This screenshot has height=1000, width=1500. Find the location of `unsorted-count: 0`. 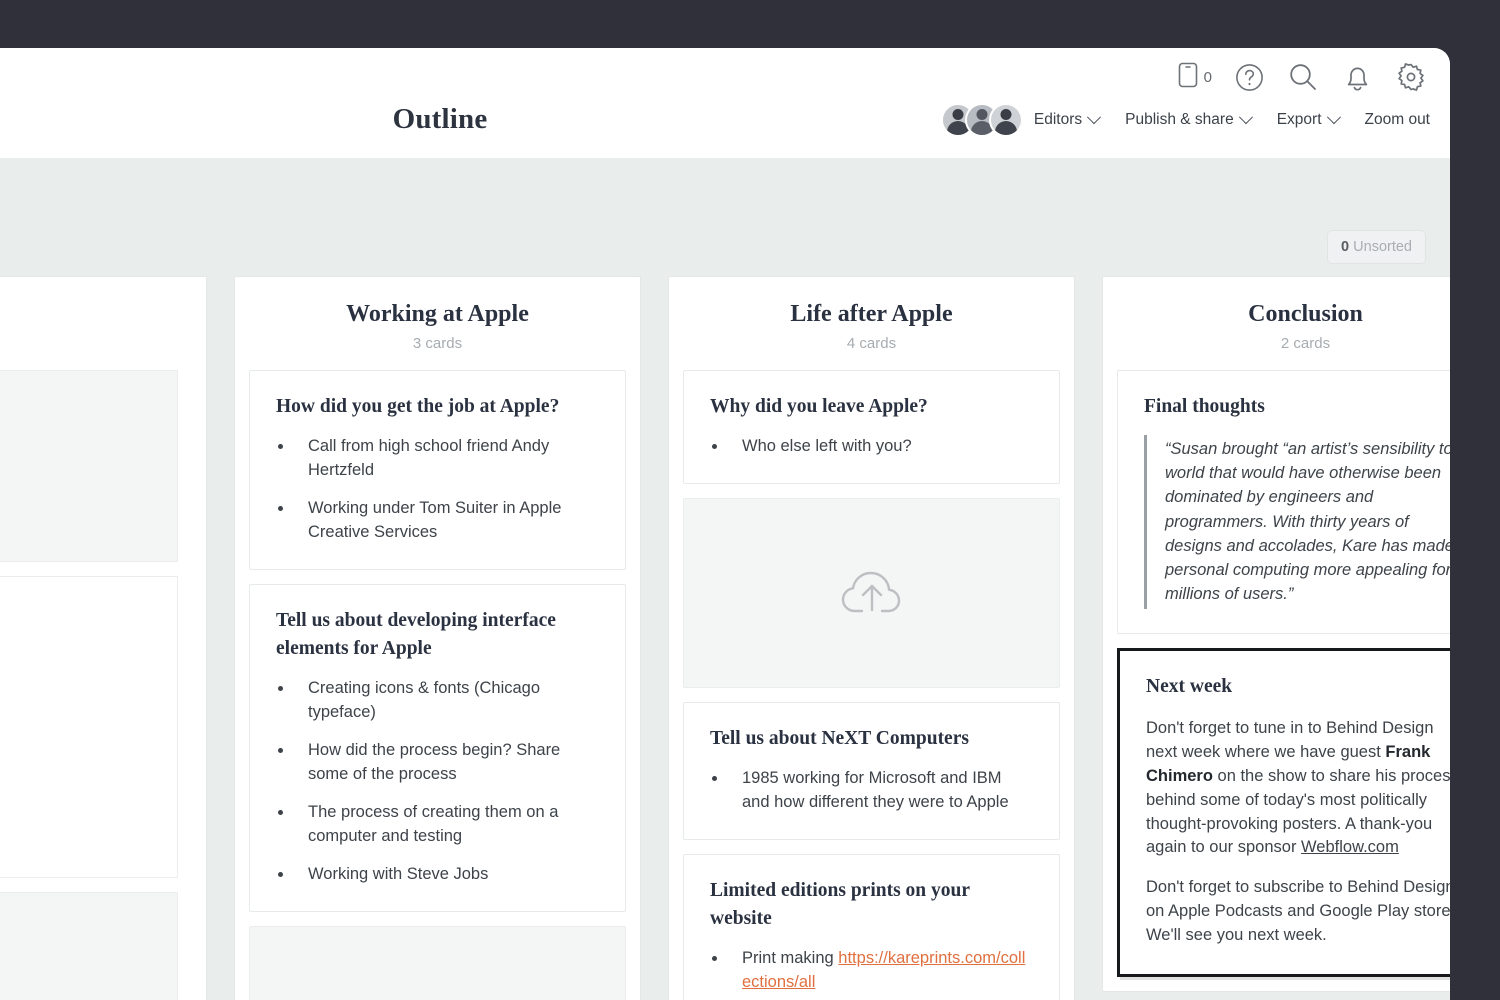

unsorted-count: 0 is located at coordinates (1345, 247).